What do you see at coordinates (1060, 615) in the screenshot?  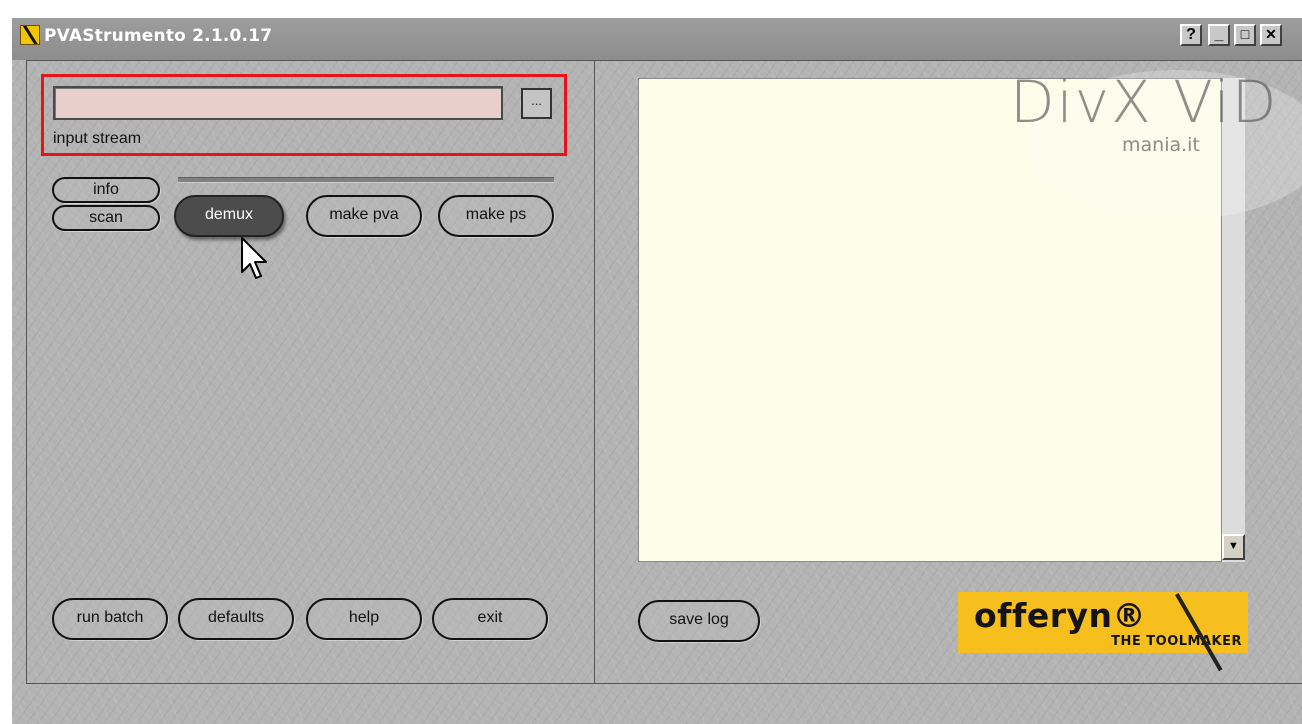 I see `offeryn-logo-name: offeryn®` at bounding box center [1060, 615].